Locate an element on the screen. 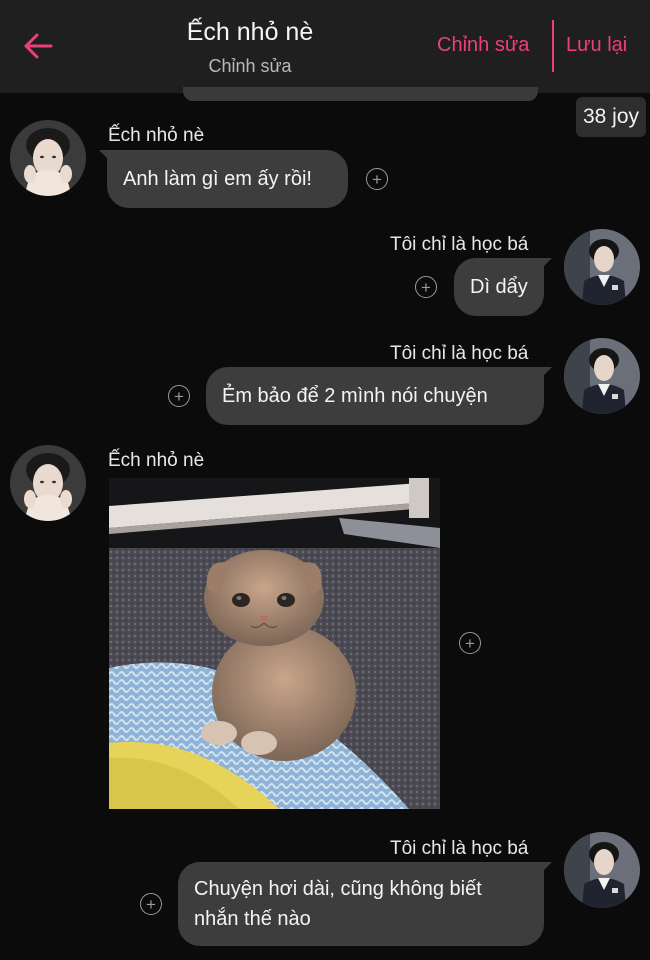  message-bubble: Dì dẩy is located at coordinates (503, 287).